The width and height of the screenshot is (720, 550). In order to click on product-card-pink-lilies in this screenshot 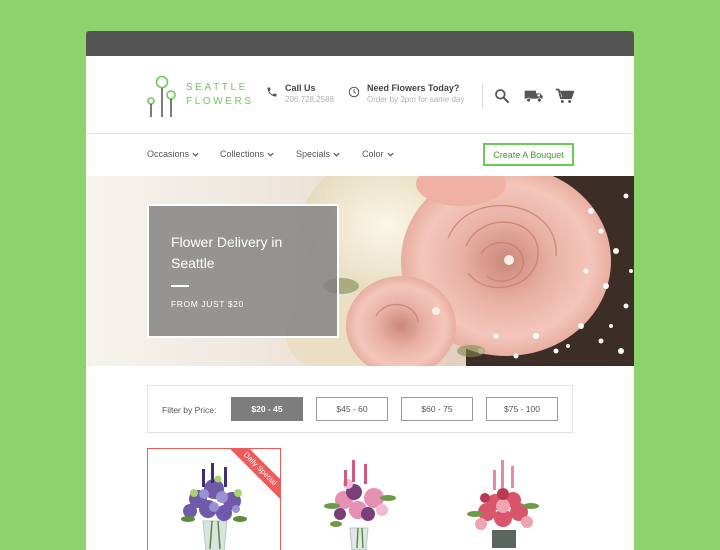, I will do `click(359, 499)`.